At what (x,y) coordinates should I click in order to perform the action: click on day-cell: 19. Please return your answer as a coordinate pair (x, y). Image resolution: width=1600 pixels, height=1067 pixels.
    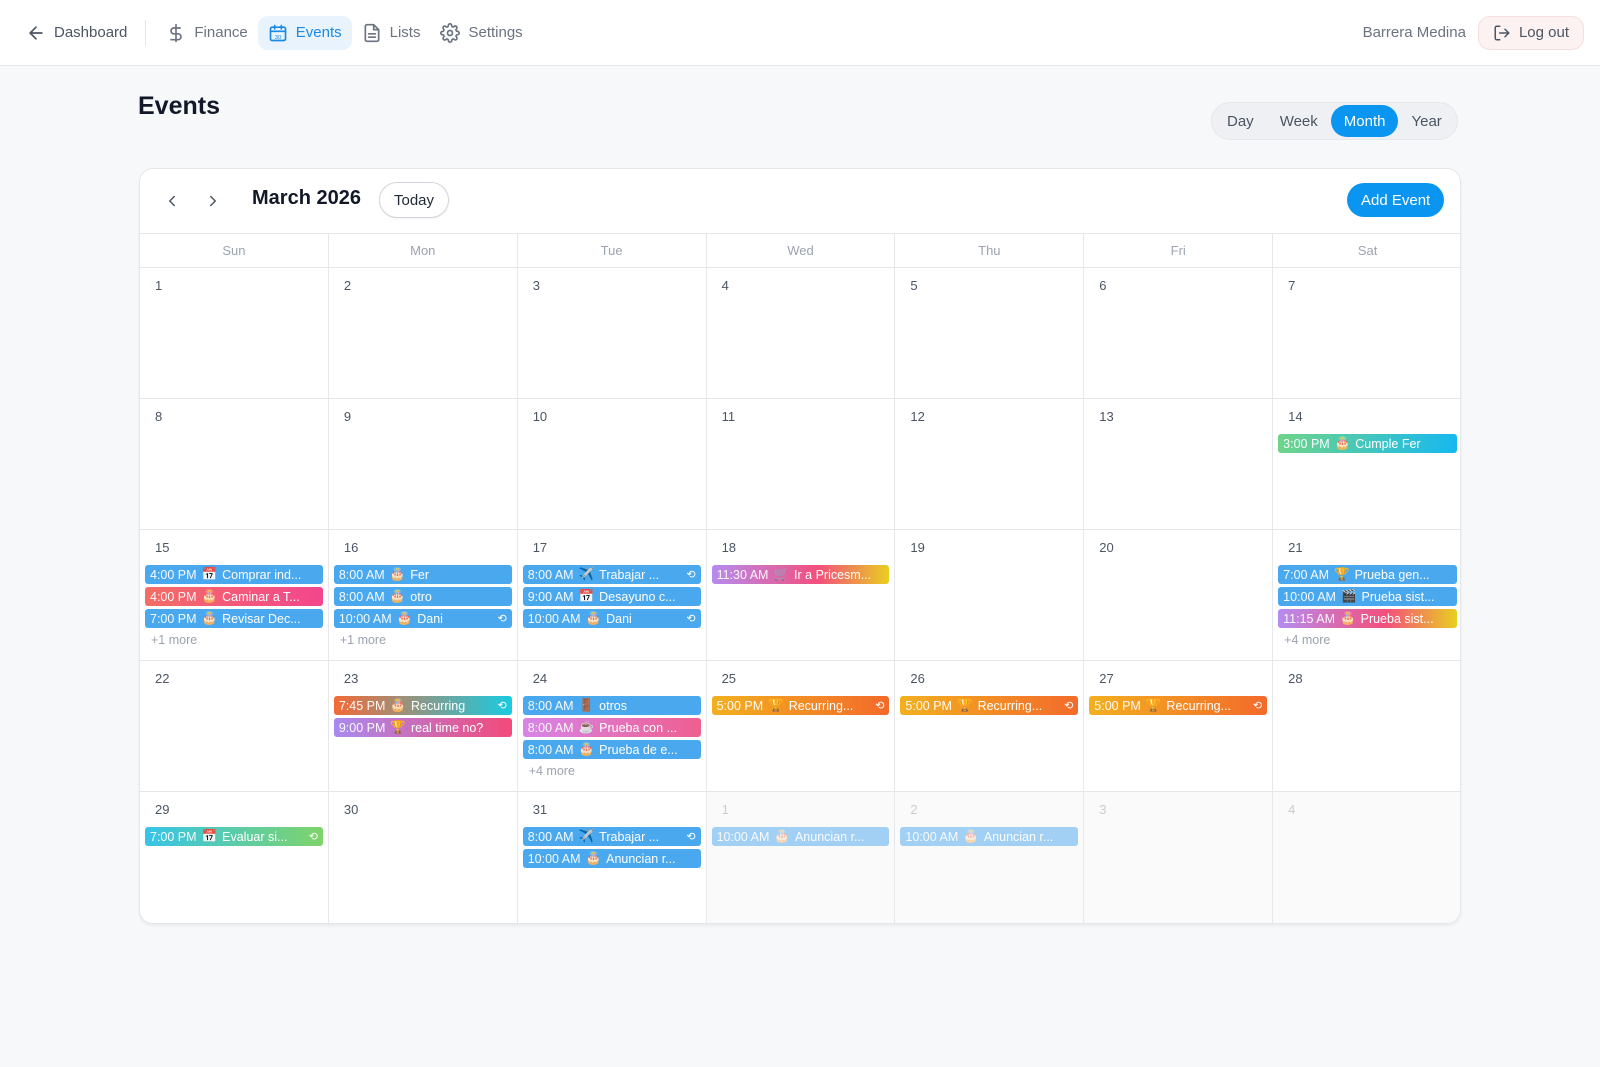
    Looking at the image, I should click on (990, 595).